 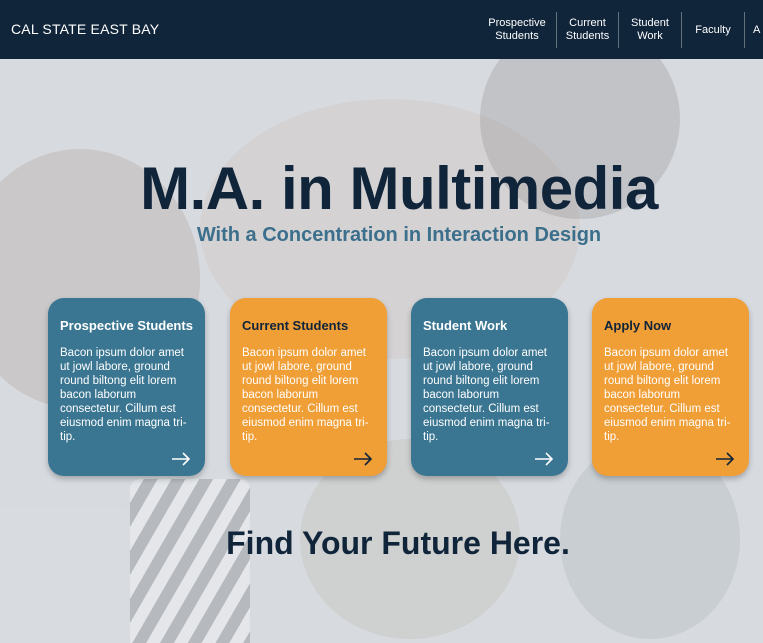 What do you see at coordinates (638, 325) in the screenshot?
I see `card-title: Apply Now` at bounding box center [638, 325].